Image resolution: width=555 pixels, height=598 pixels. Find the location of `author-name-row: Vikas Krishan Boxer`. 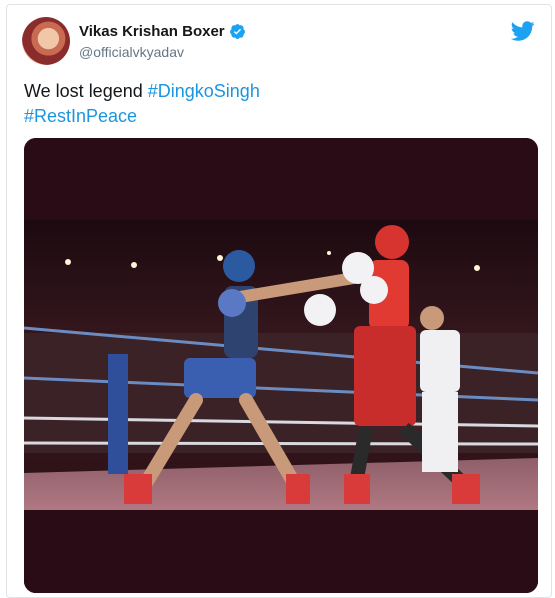

author-name-row: Vikas Krishan Boxer is located at coordinates (162, 31).